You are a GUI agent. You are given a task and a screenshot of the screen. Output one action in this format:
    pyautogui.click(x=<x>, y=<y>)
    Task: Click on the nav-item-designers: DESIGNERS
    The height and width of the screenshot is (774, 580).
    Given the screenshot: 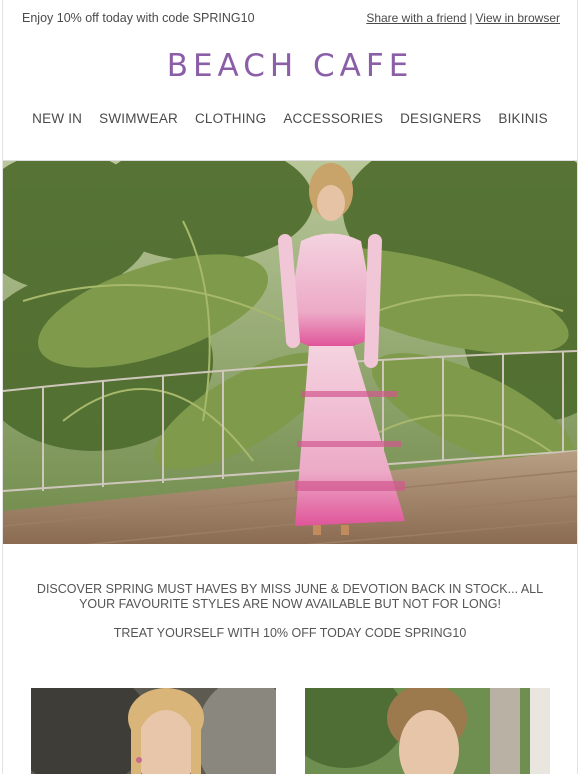 What is the action you would take?
    pyautogui.click(x=440, y=118)
    